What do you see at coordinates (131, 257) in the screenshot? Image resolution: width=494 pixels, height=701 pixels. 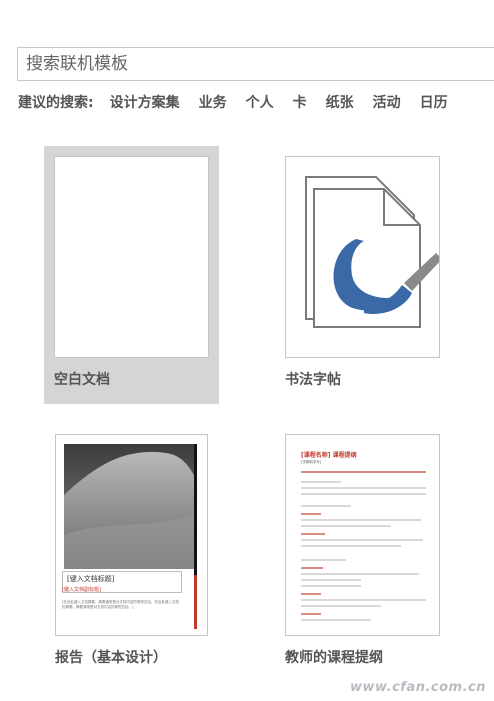 I see `blank-document-thumbnail` at bounding box center [131, 257].